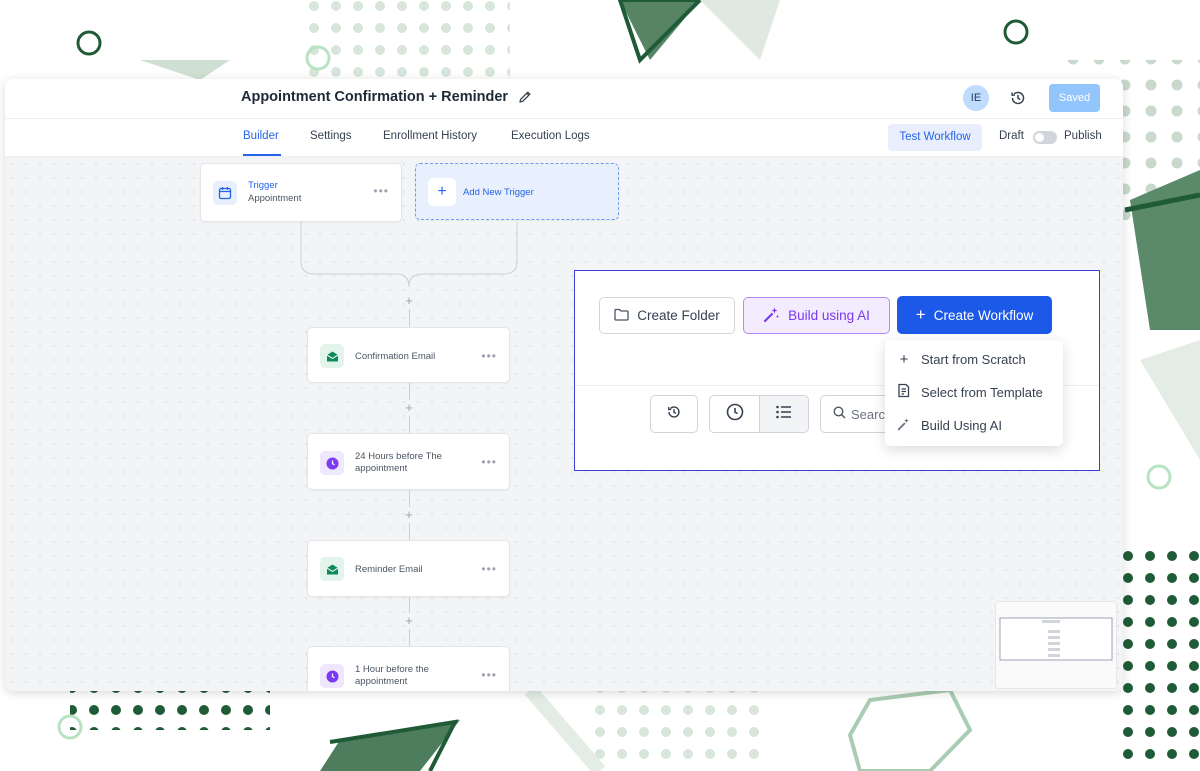 The width and height of the screenshot is (1200, 771). I want to click on step-label: 1 Hour before the appointment, so click(392, 675).